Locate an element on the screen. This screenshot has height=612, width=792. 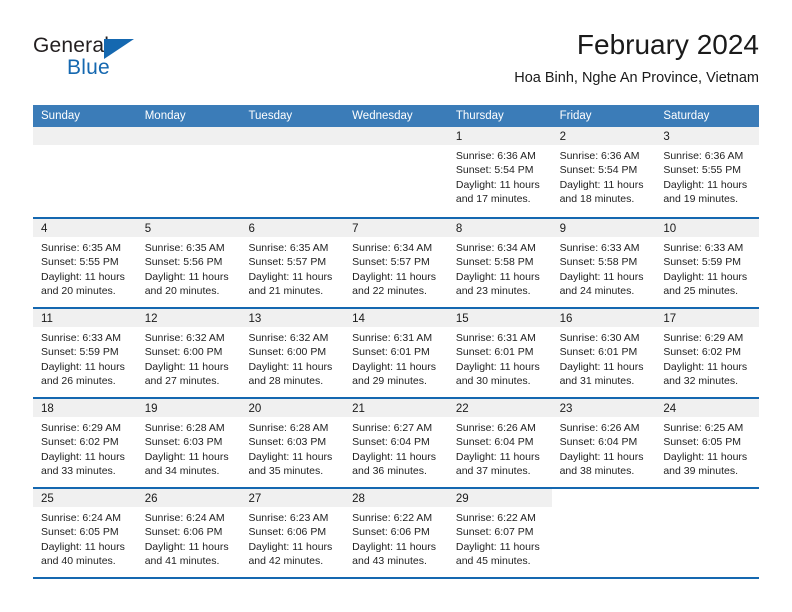
day-info-line: and 32 minutes. is located at coordinates (701, 381).